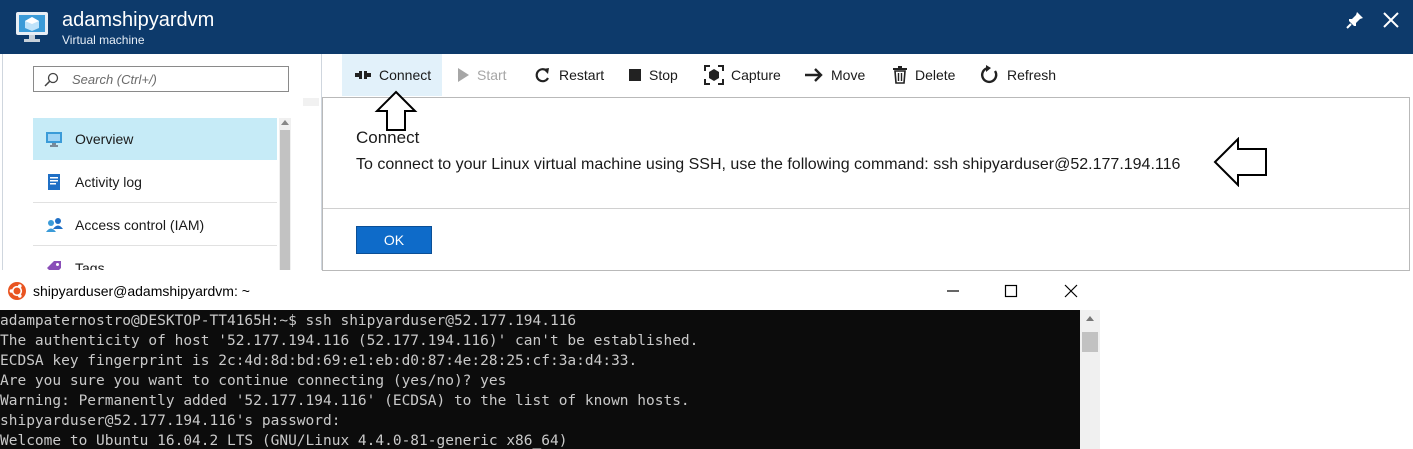 This screenshot has height=449, width=1413. What do you see at coordinates (155, 139) in the screenshot?
I see `sidebar-item-overview: Overview` at bounding box center [155, 139].